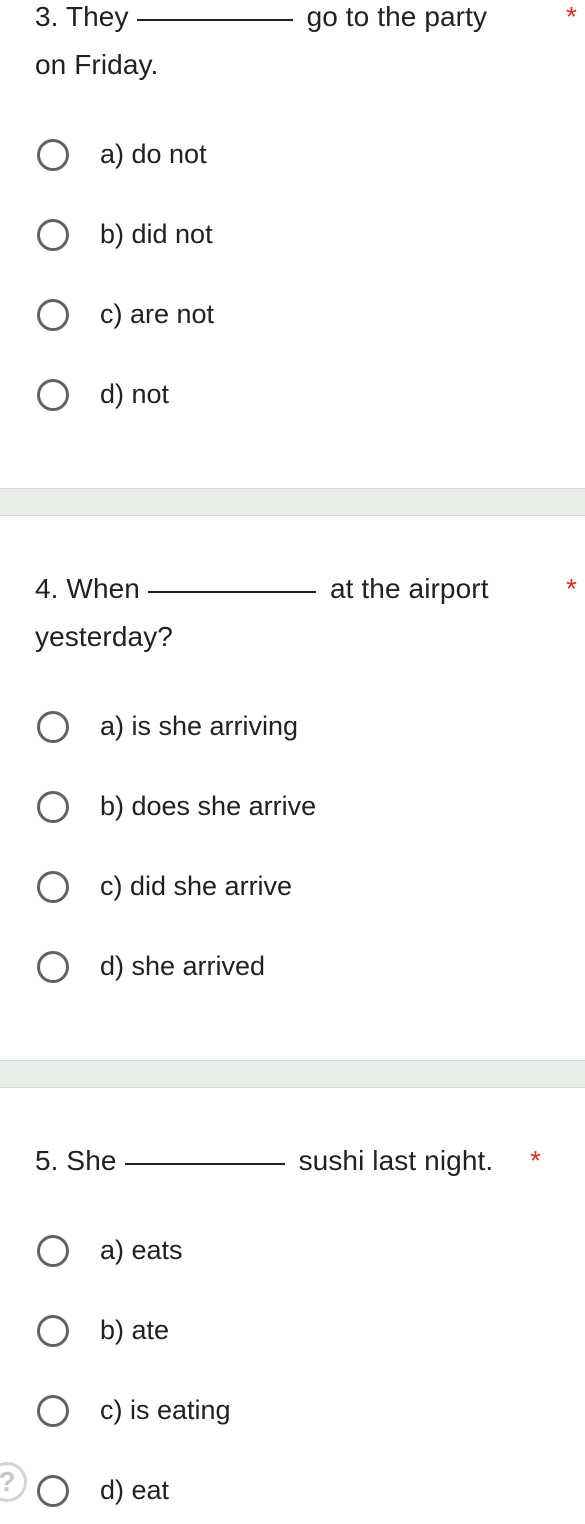 Image resolution: width=585 pixels, height=1524 pixels. What do you see at coordinates (82, 16) in the screenshot?
I see `question-3-text-before: 3. They` at bounding box center [82, 16].